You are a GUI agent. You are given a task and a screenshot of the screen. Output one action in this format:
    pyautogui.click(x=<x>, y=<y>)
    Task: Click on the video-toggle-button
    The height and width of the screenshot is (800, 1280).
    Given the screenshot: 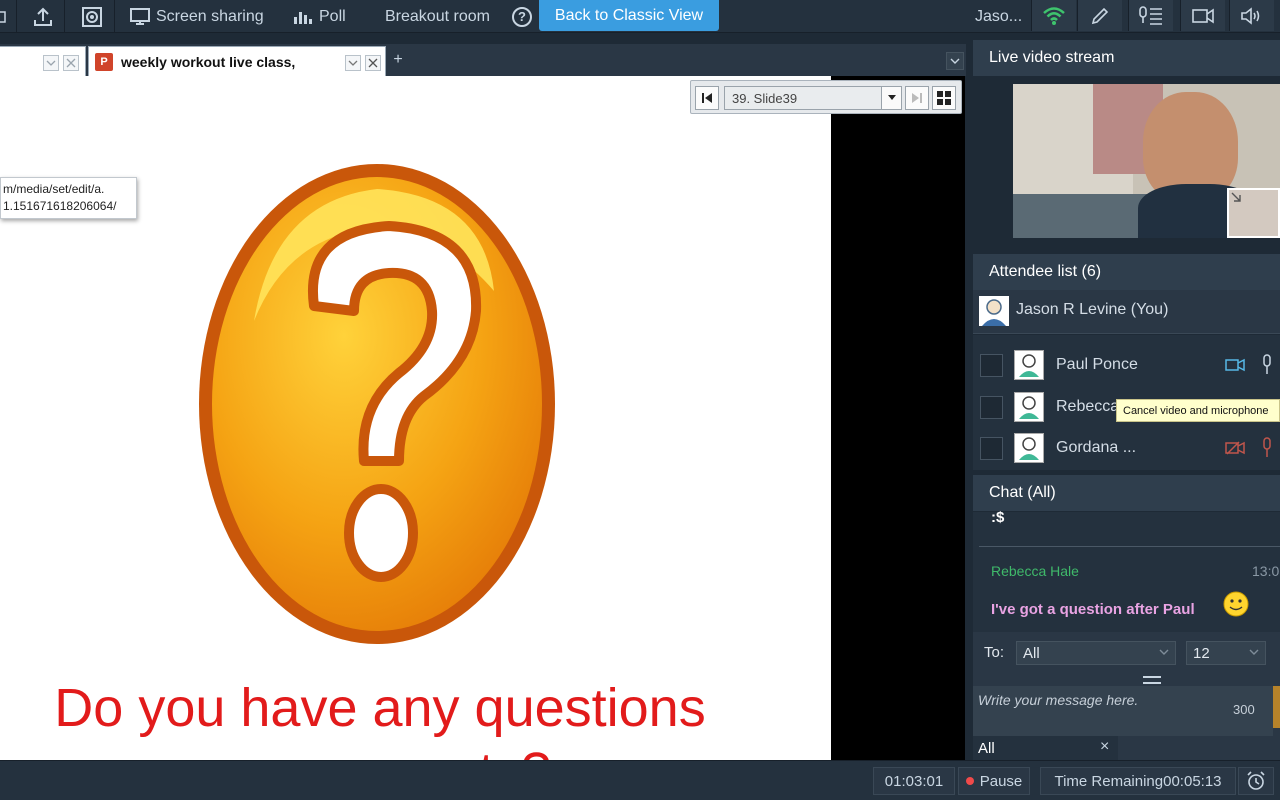 What is the action you would take?
    pyautogui.click(x=1202, y=15)
    